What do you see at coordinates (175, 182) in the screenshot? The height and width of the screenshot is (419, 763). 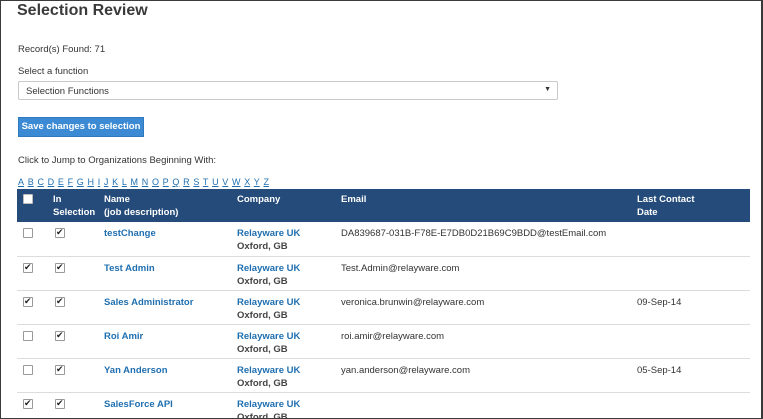 I see `alphabet-link-q: Q` at bounding box center [175, 182].